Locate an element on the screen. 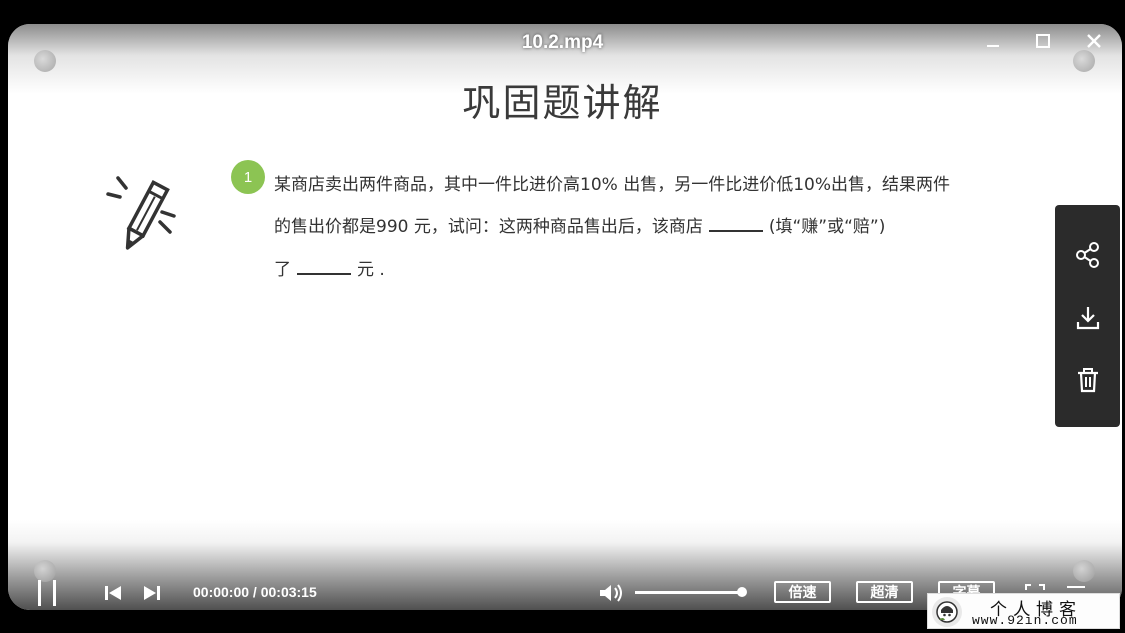 Image resolution: width=1125 pixels, height=633 pixels. slide-title: 巩固题讲解 is located at coordinates (562, 103).